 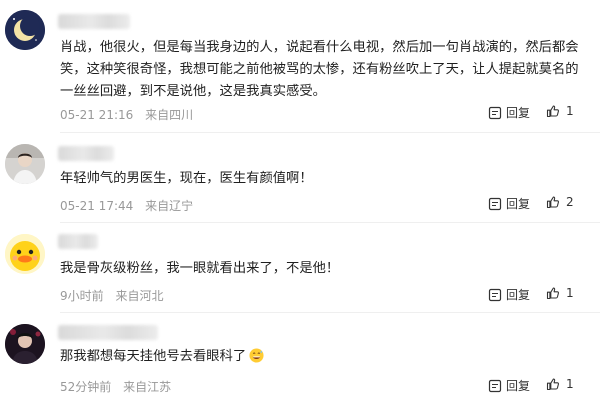 What do you see at coordinates (186, 178) in the screenshot?
I see `comment-text: 年轻帅气的男医生，现在，医生有颜值啊！` at bounding box center [186, 178].